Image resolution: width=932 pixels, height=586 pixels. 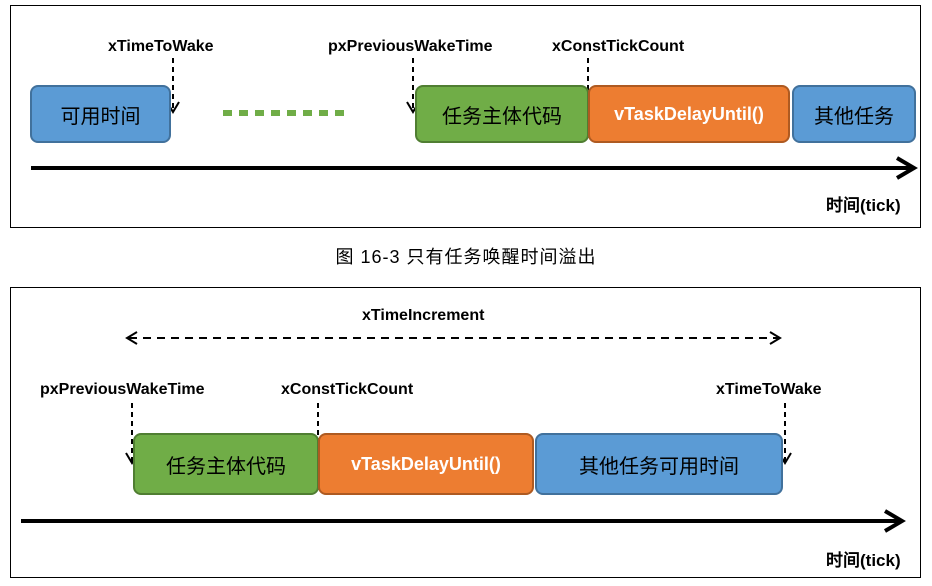 What do you see at coordinates (423, 315) in the screenshot?
I see `time-increment-label: xTimeIncrement` at bounding box center [423, 315].